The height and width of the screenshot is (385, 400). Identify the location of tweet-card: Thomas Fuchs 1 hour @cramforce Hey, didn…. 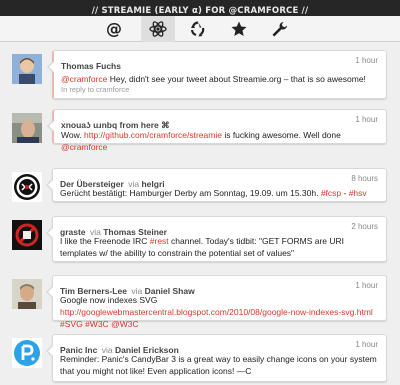
(217, 74).